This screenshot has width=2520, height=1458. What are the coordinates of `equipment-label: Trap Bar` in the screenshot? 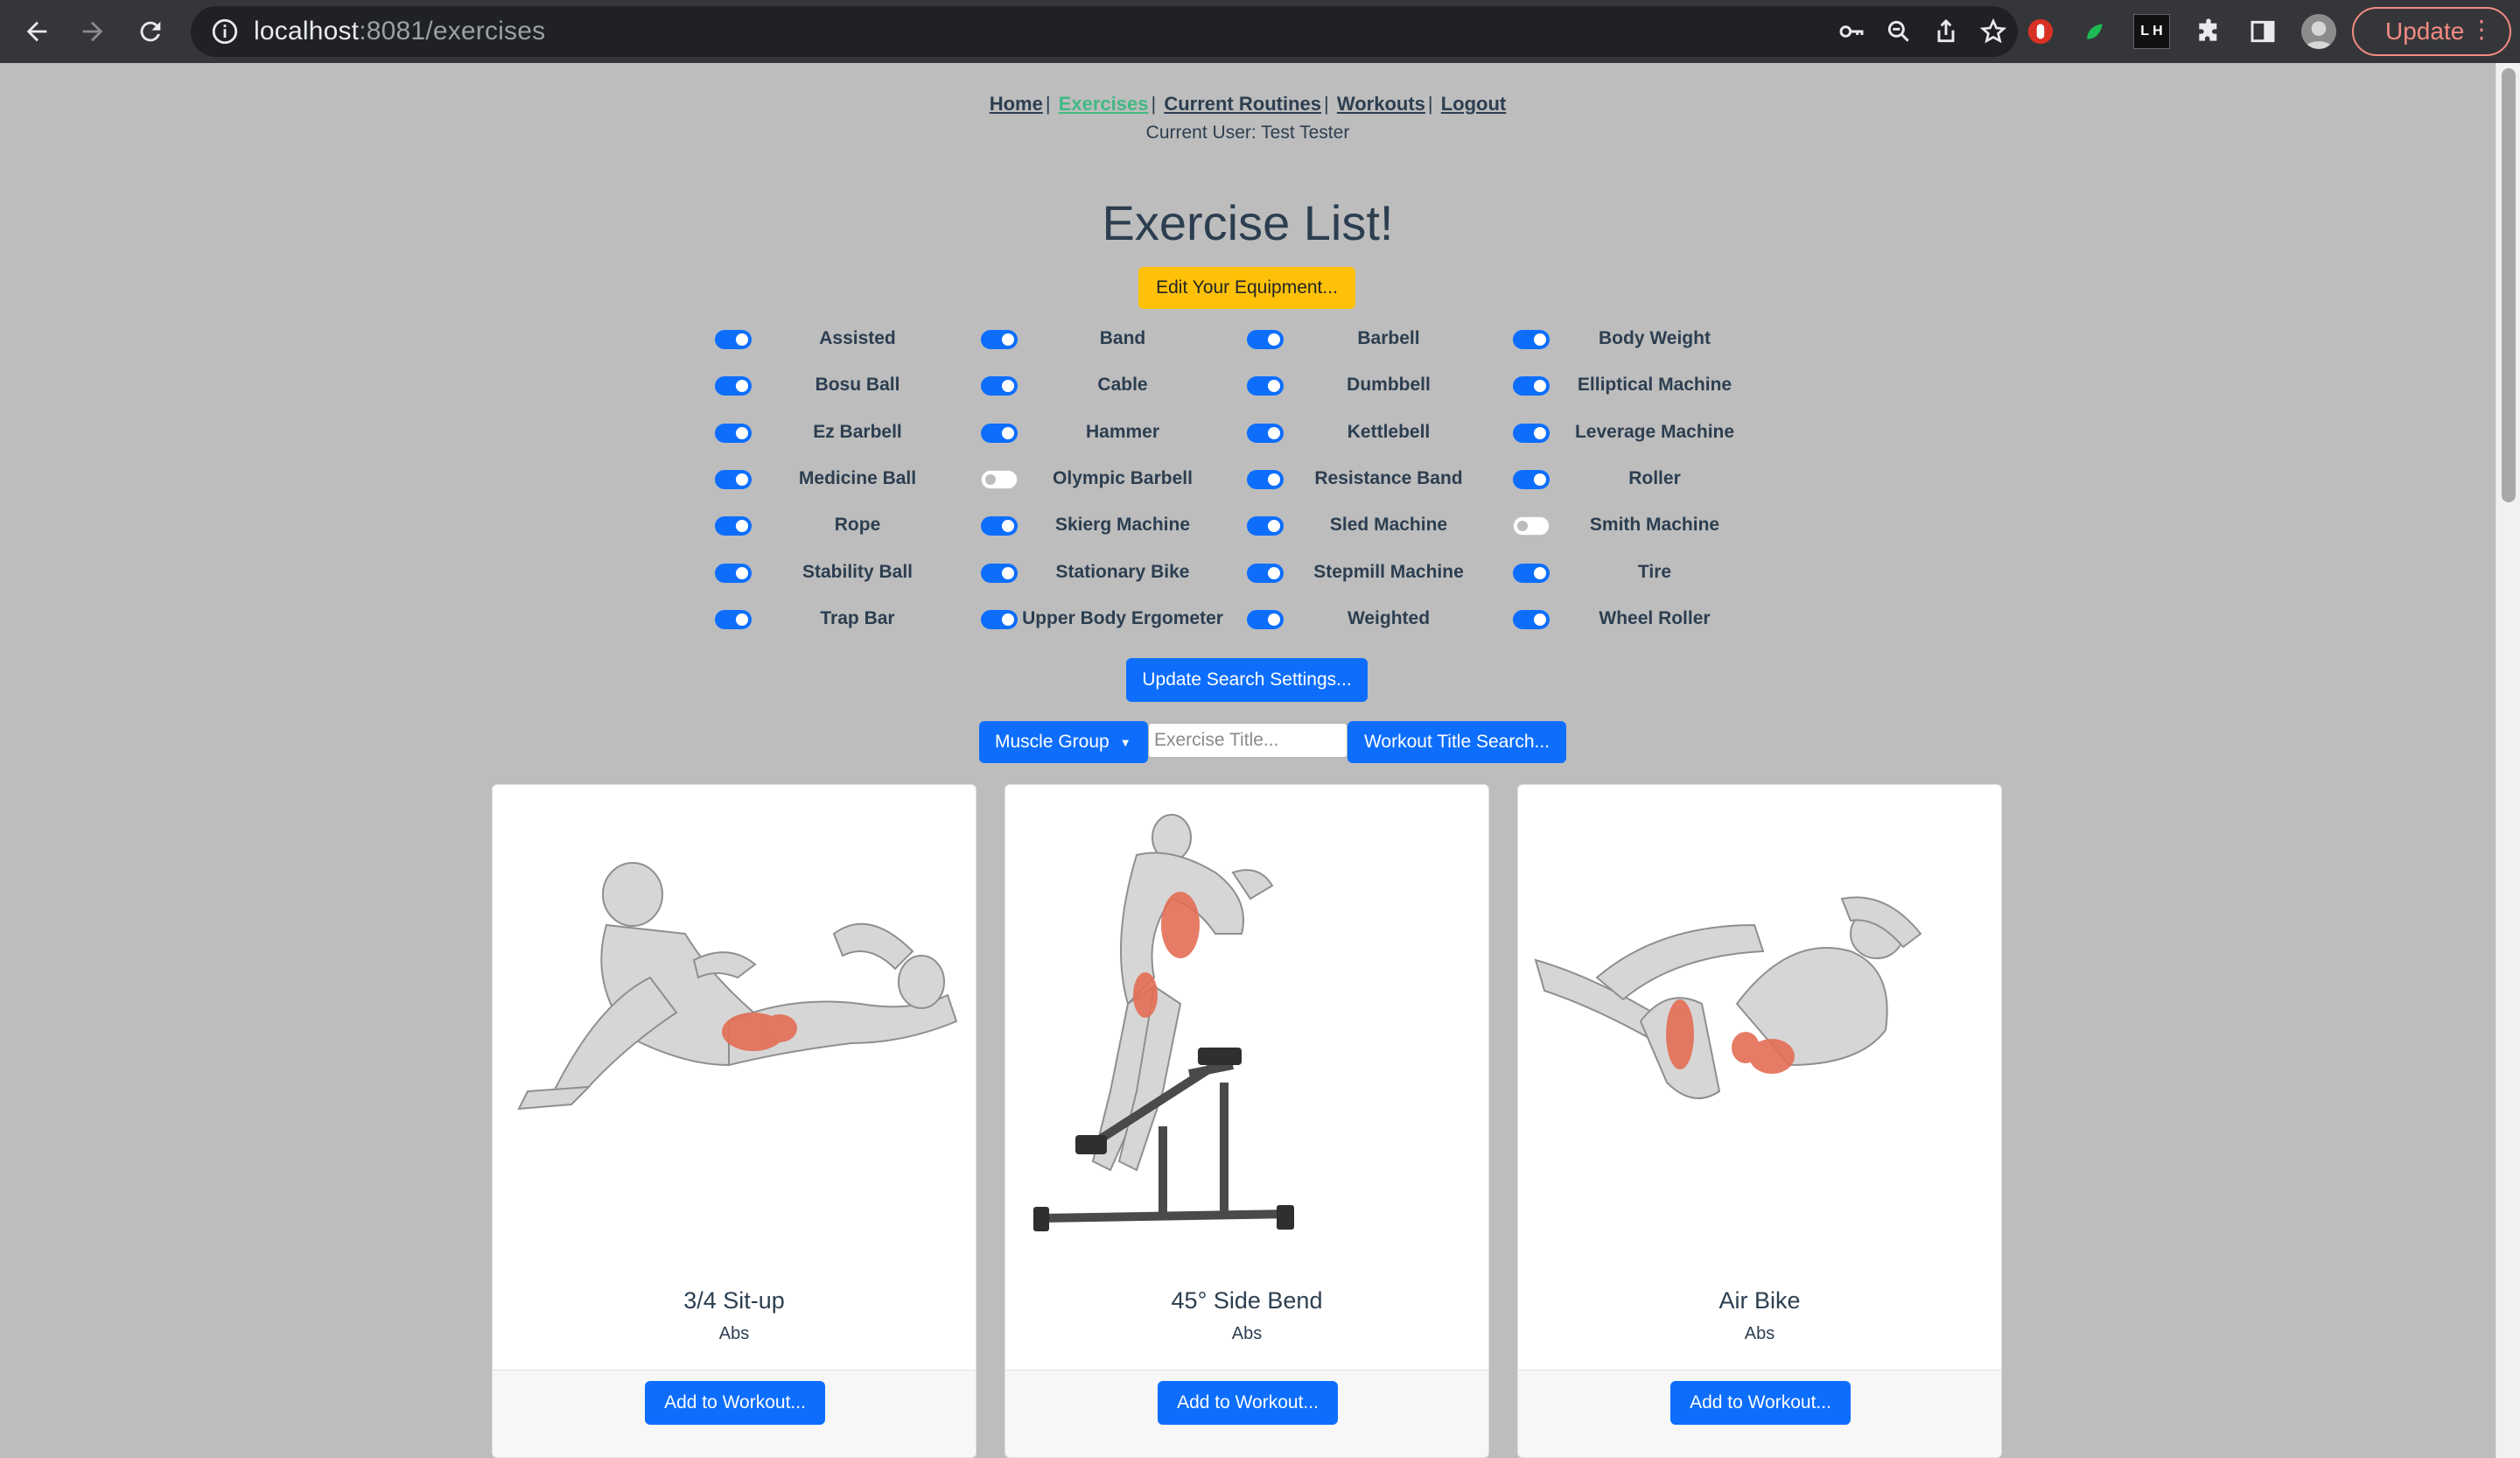 It's located at (857, 618).